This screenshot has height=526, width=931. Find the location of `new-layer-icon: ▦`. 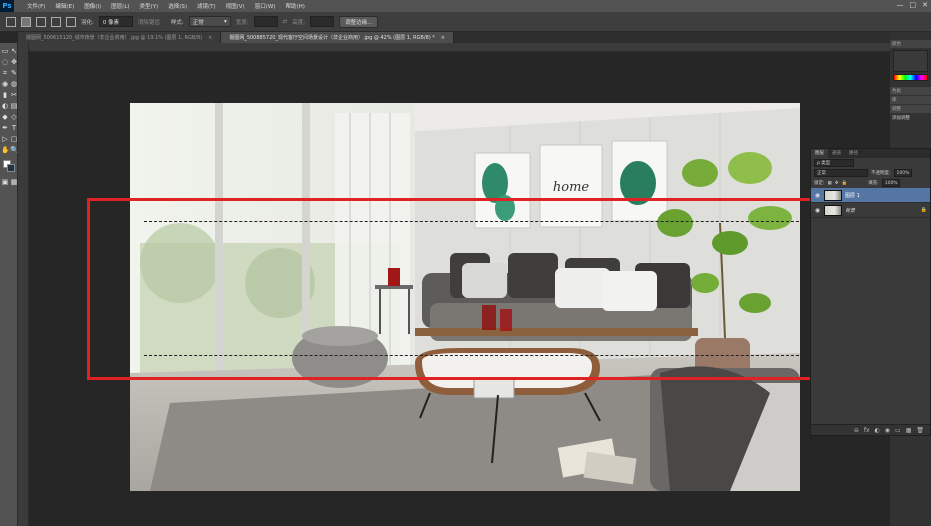

new-layer-icon: ▦ is located at coordinates (909, 430).